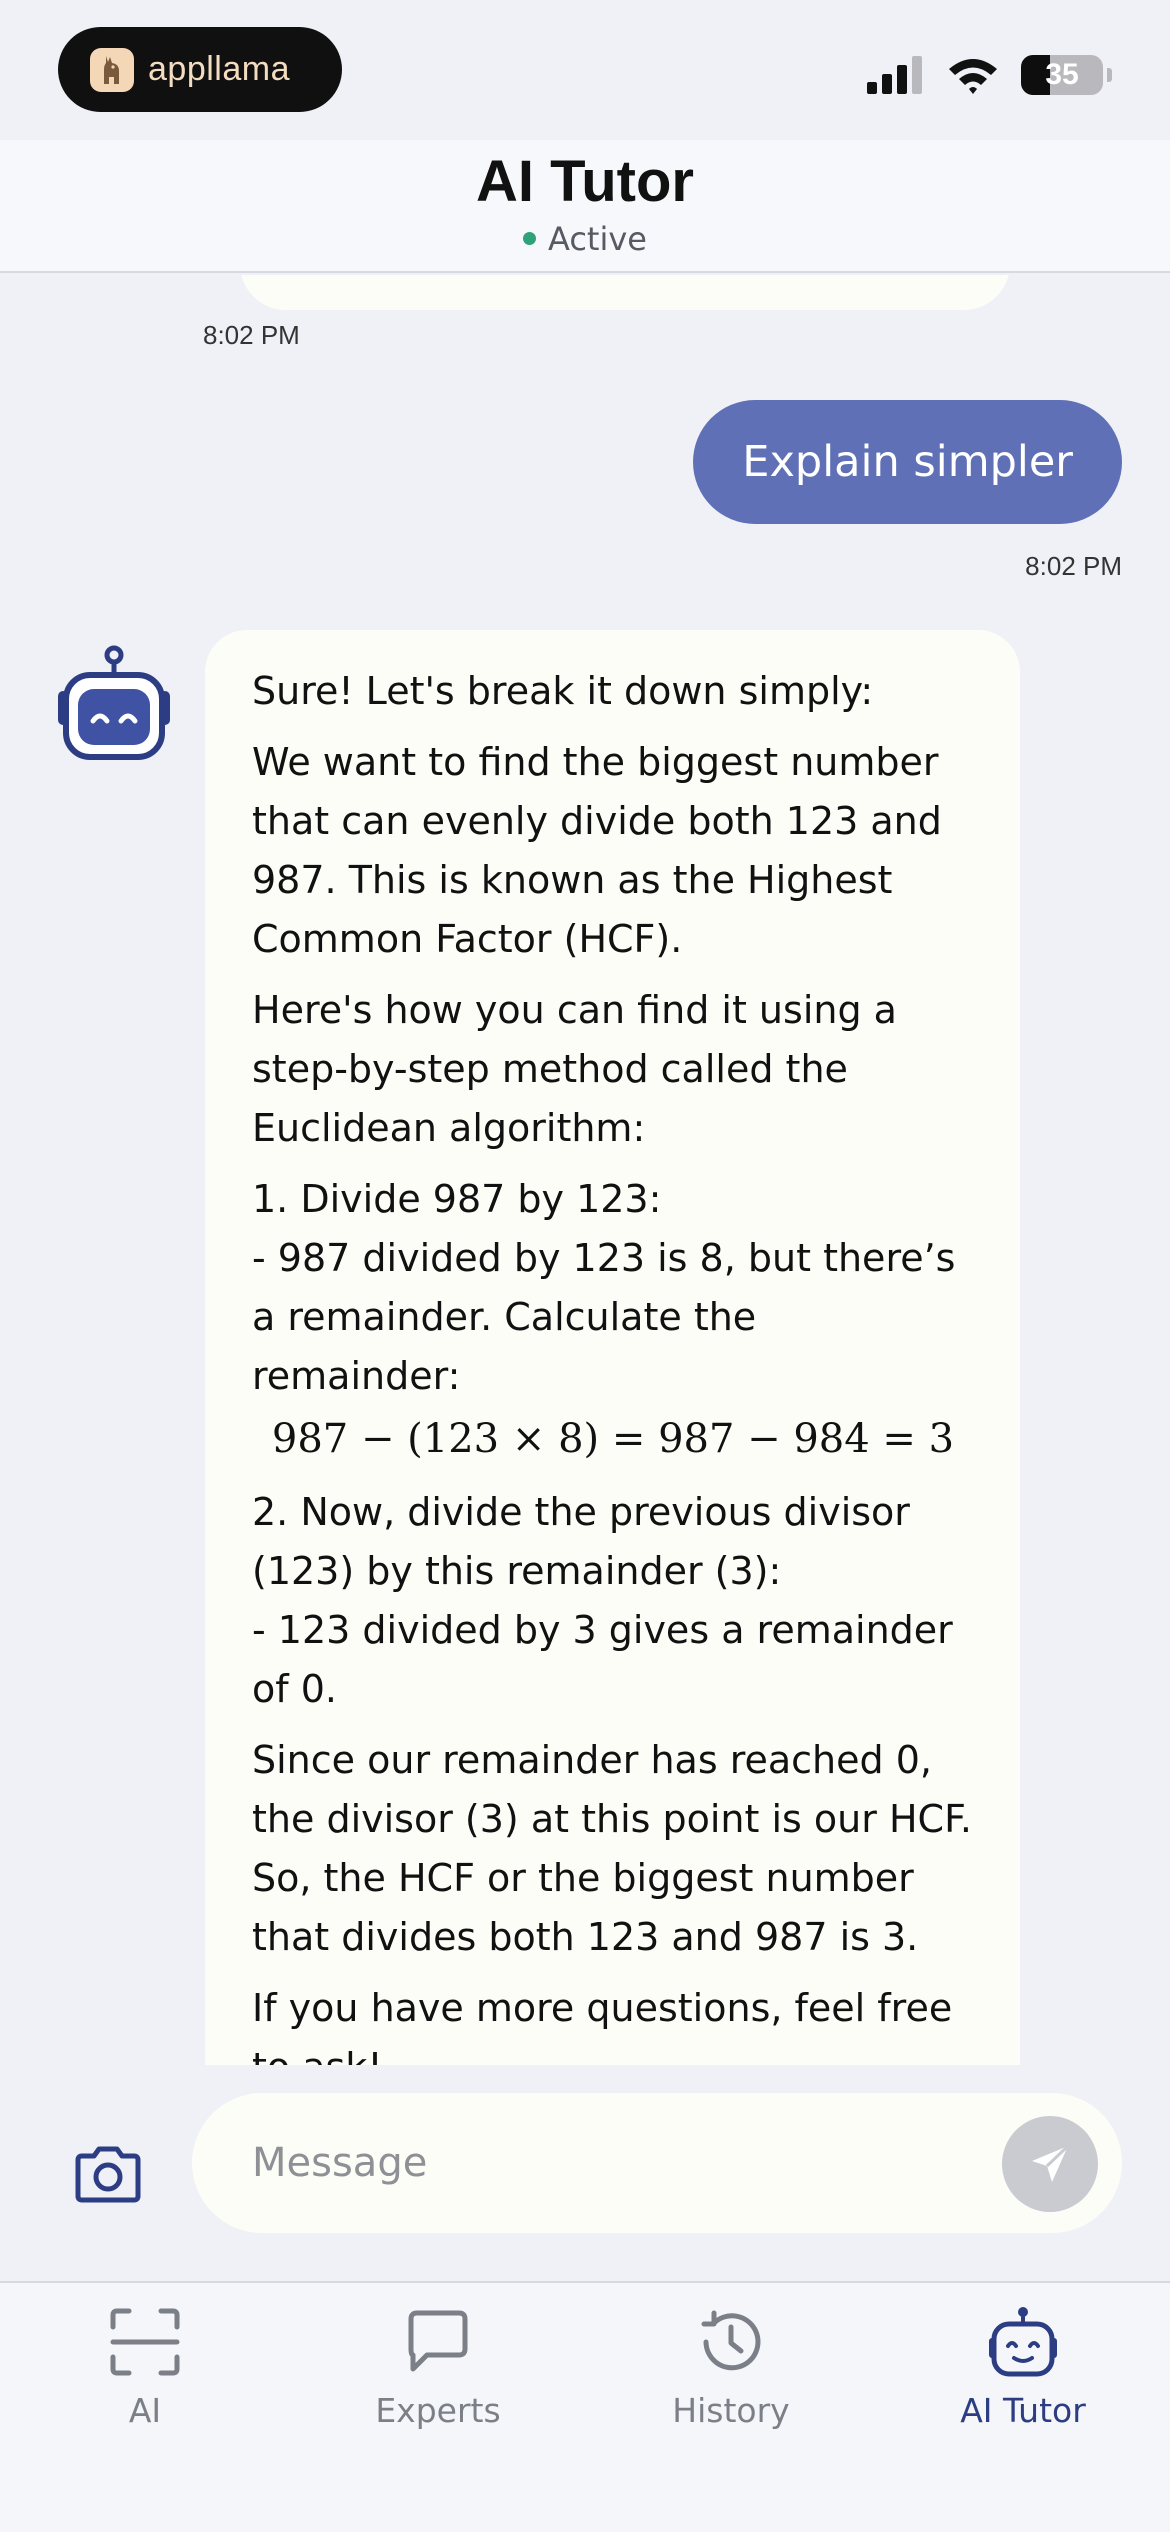 The height and width of the screenshot is (2532, 1170). Describe the element at coordinates (112, 69) in the screenshot. I see `llama-logo-icon` at that location.